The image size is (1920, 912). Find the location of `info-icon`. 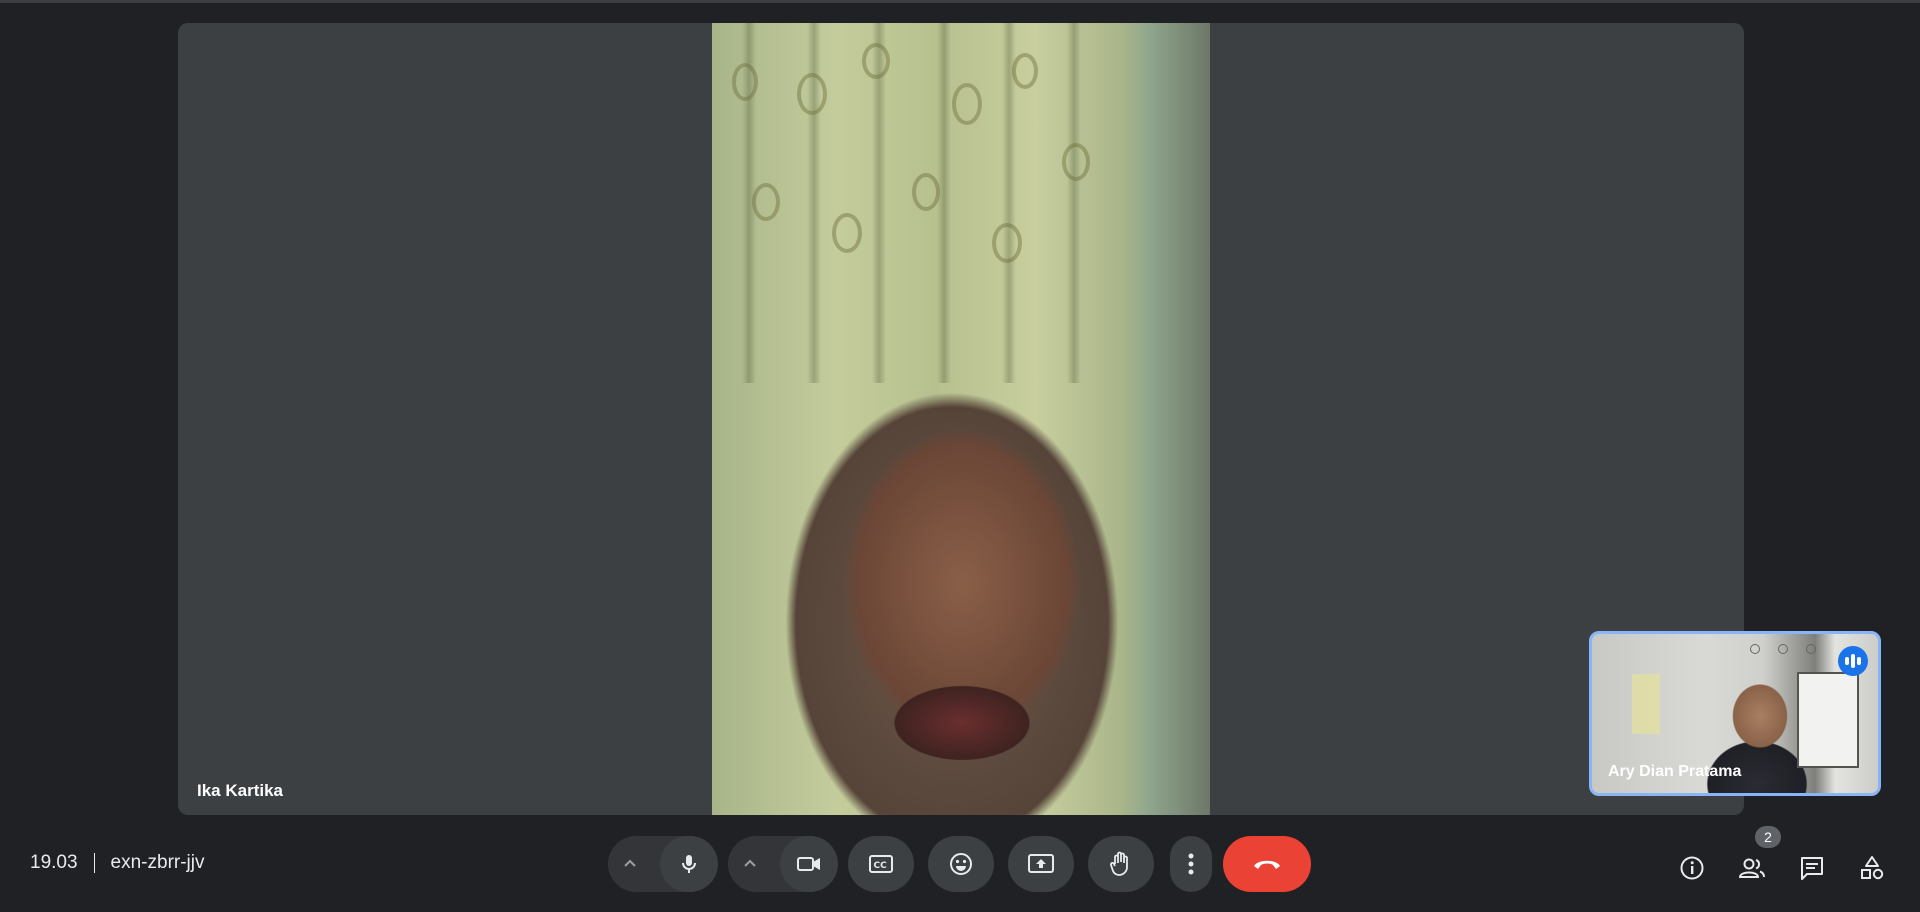

info-icon is located at coordinates (1692, 868).